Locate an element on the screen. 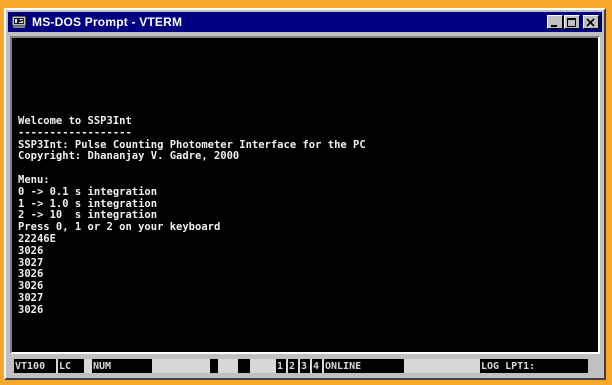 The height and width of the screenshot is (385, 612). vterm-status-bar: VT100 LC NUM 1 2 3 4 ONLINE LOG LPT1: is located at coordinates (308, 366).